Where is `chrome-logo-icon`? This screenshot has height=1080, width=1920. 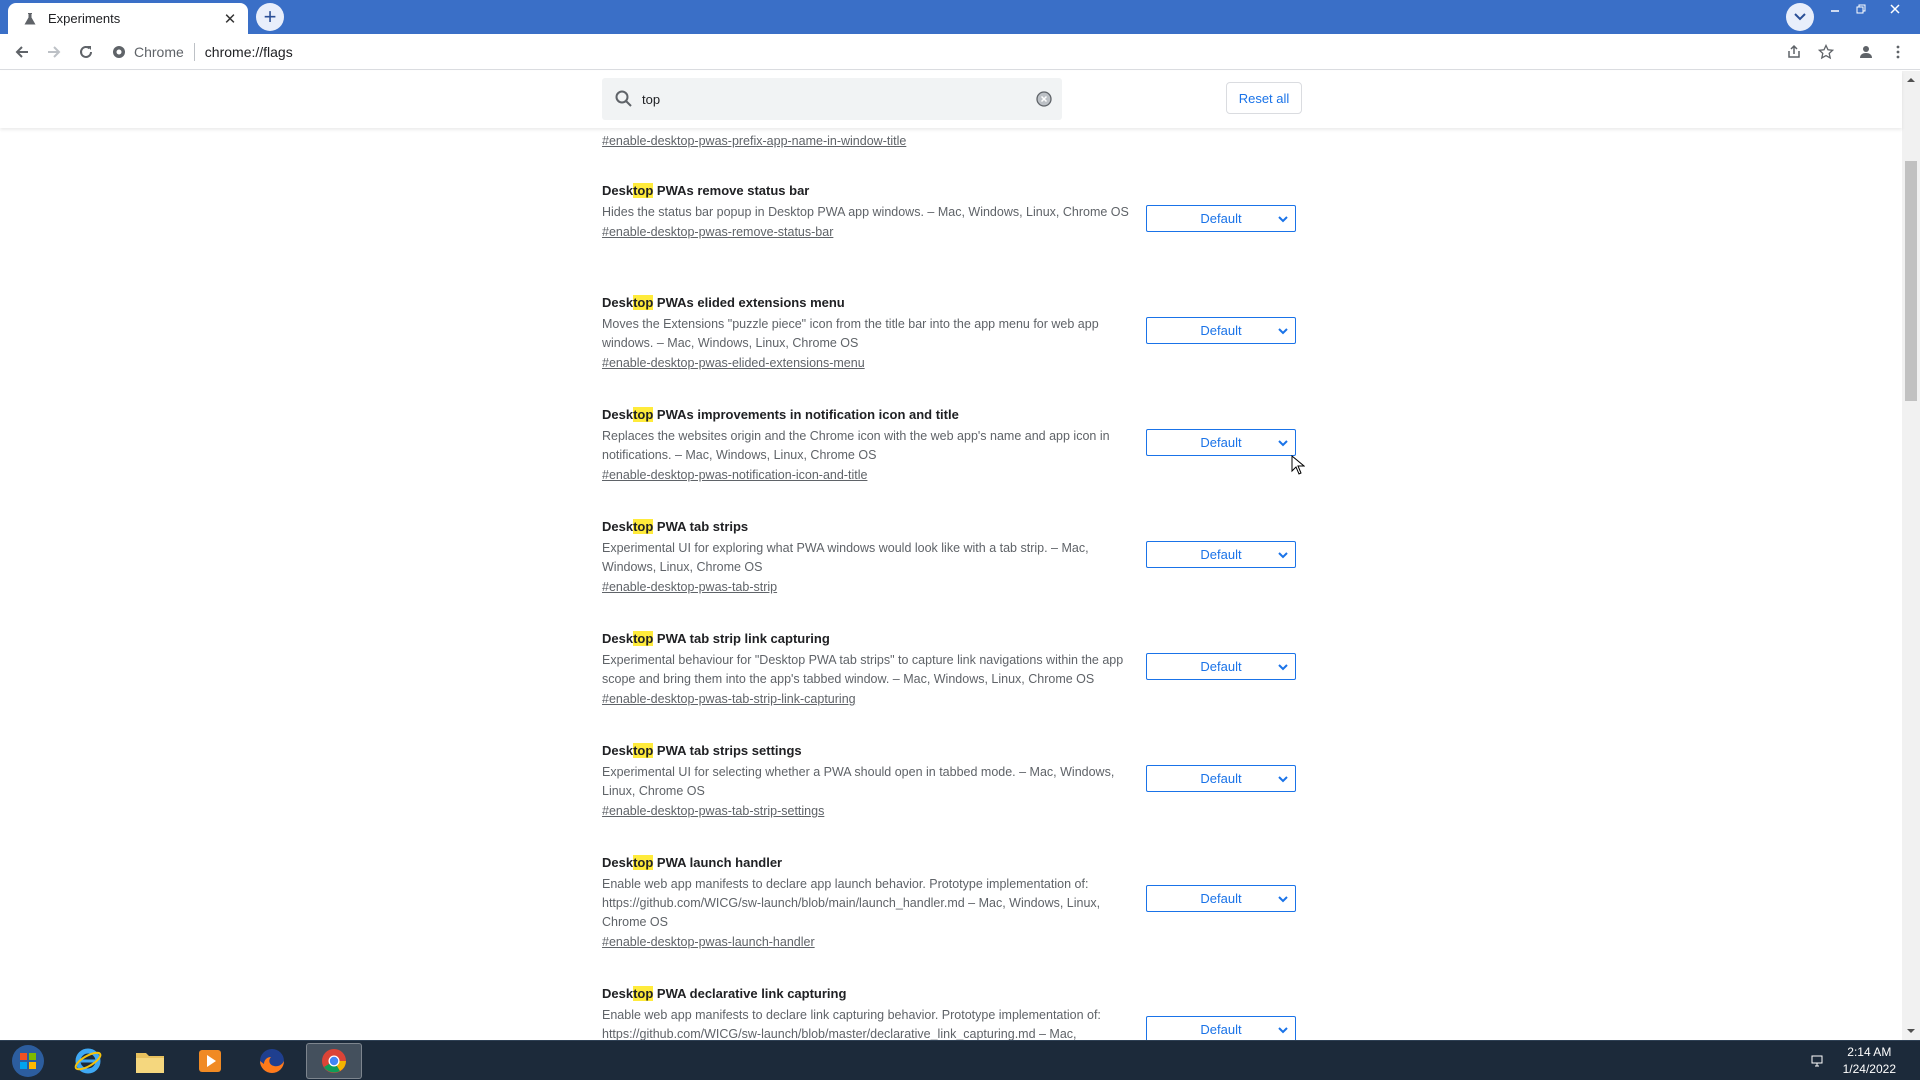 chrome-logo-icon is located at coordinates (119, 52).